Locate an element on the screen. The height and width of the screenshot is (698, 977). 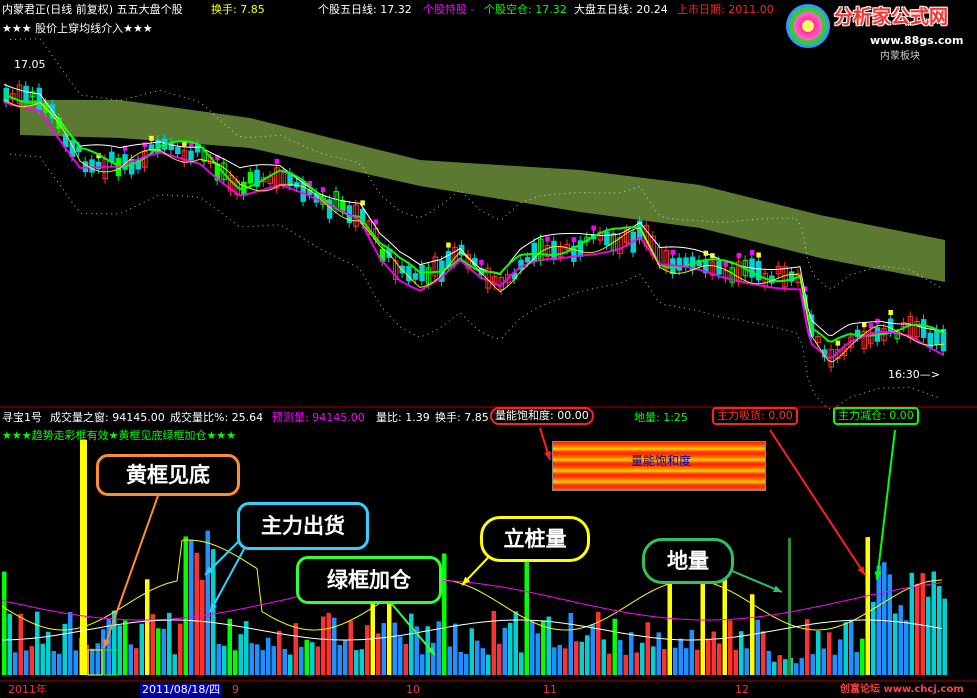
ground-volume-bar is located at coordinates (789, 606).